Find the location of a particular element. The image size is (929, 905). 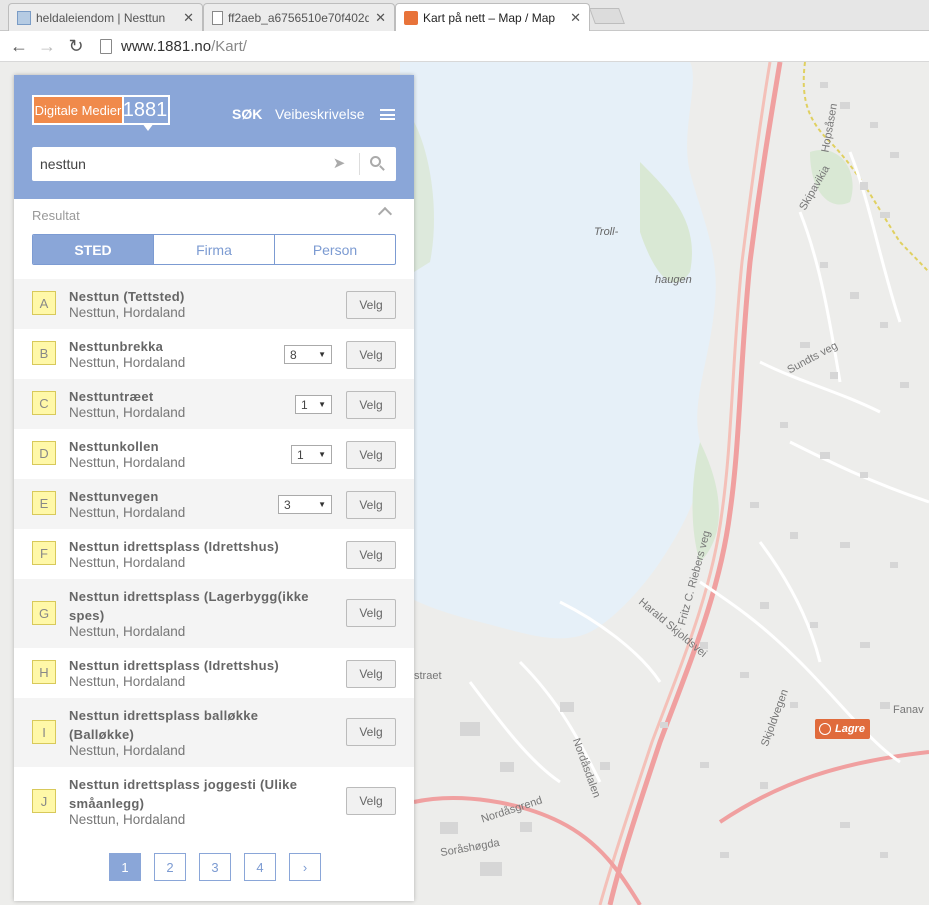

search-icon is located at coordinates (378, 164).